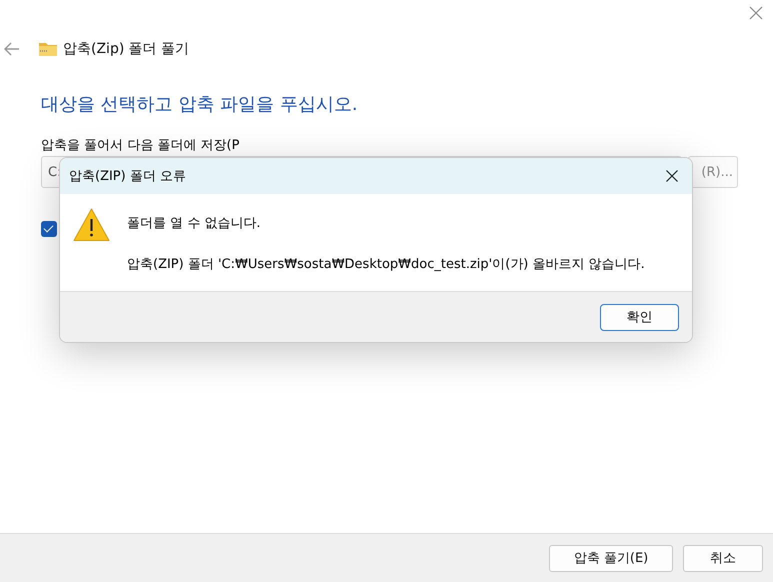  I want to click on dialog-title: 압축(ZIP) 폴더 오류, so click(127, 176).